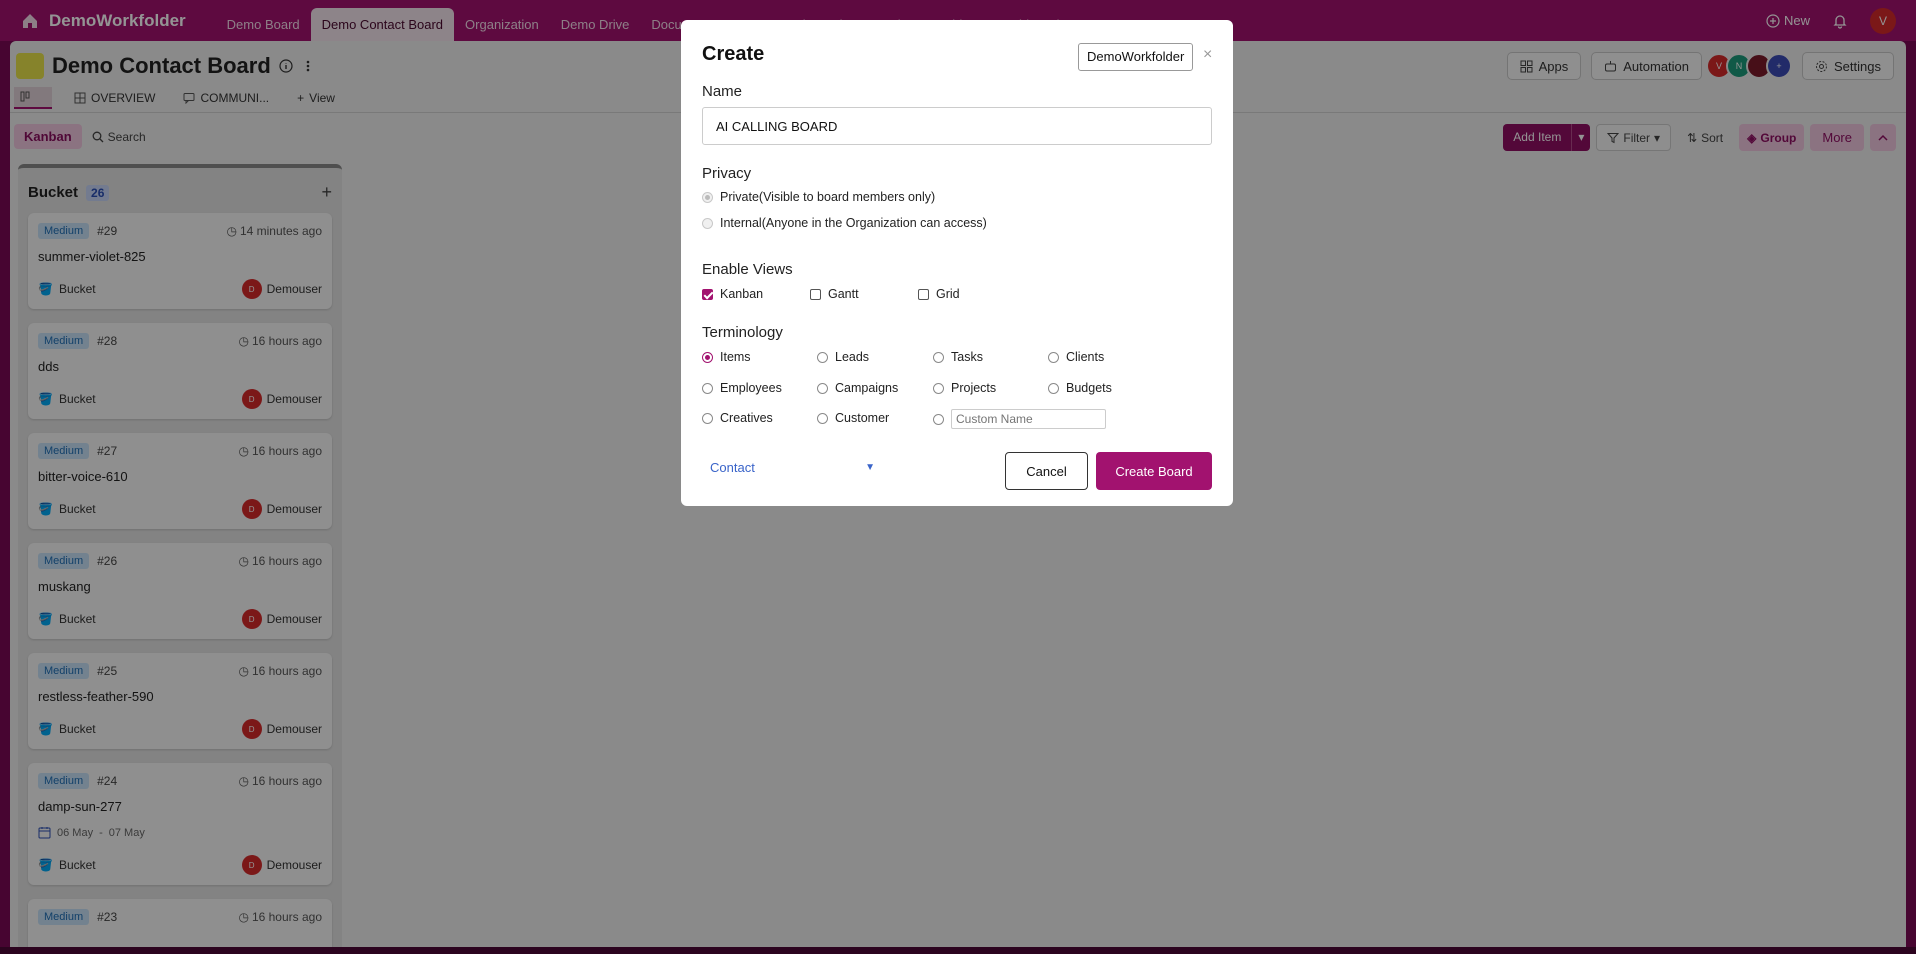 The image size is (1916, 954). What do you see at coordinates (707, 418) in the screenshot?
I see `creatives-radio` at bounding box center [707, 418].